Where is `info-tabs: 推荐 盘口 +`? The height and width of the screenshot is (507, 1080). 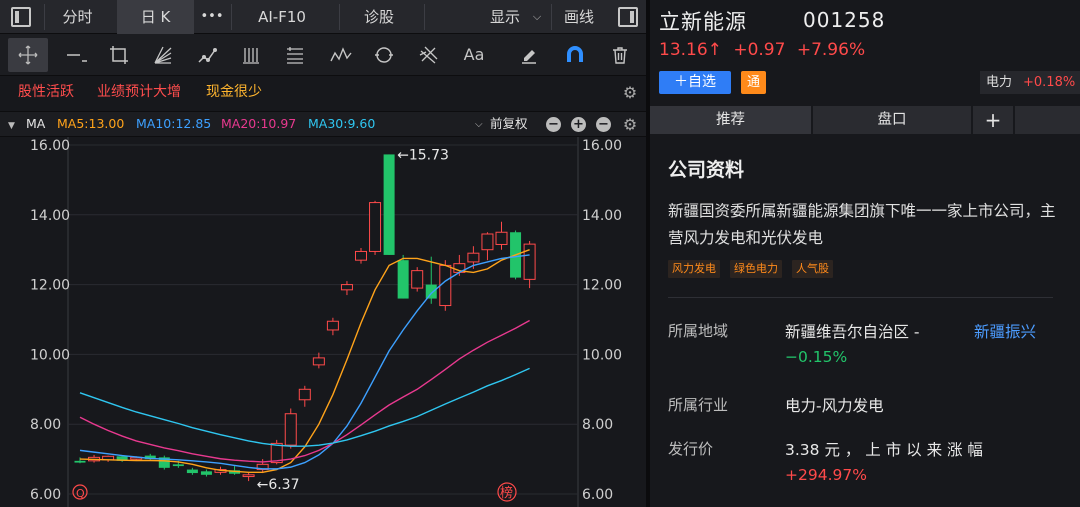 info-tabs: 推荐 盘口 + is located at coordinates (865, 120).